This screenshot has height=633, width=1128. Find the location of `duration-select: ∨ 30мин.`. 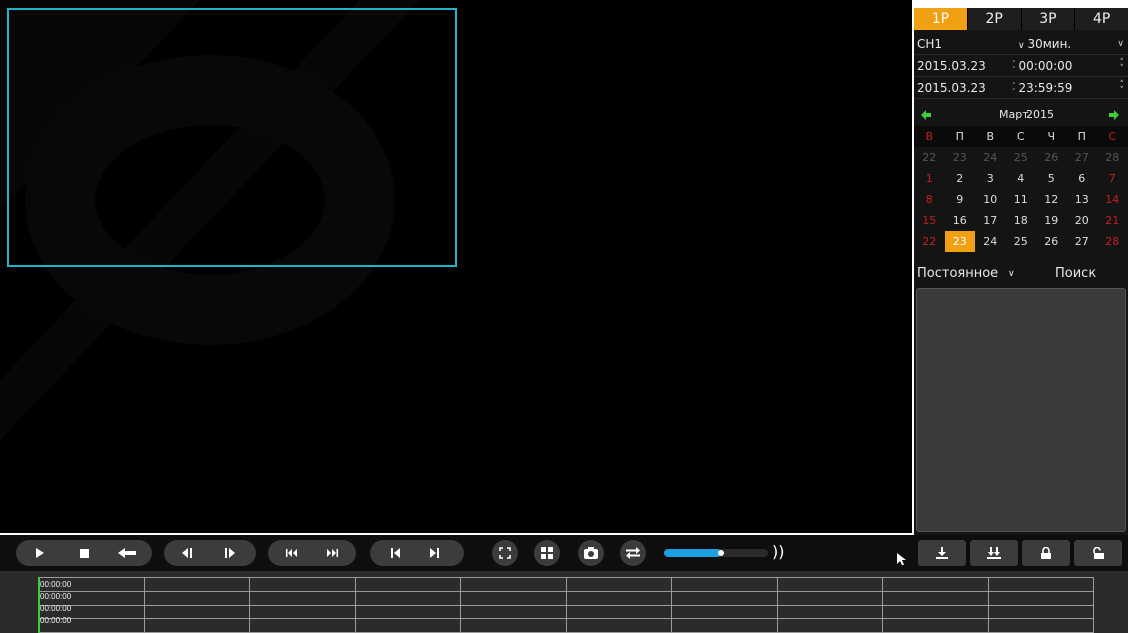

duration-select: ∨ 30мин. is located at coordinates (1044, 45).